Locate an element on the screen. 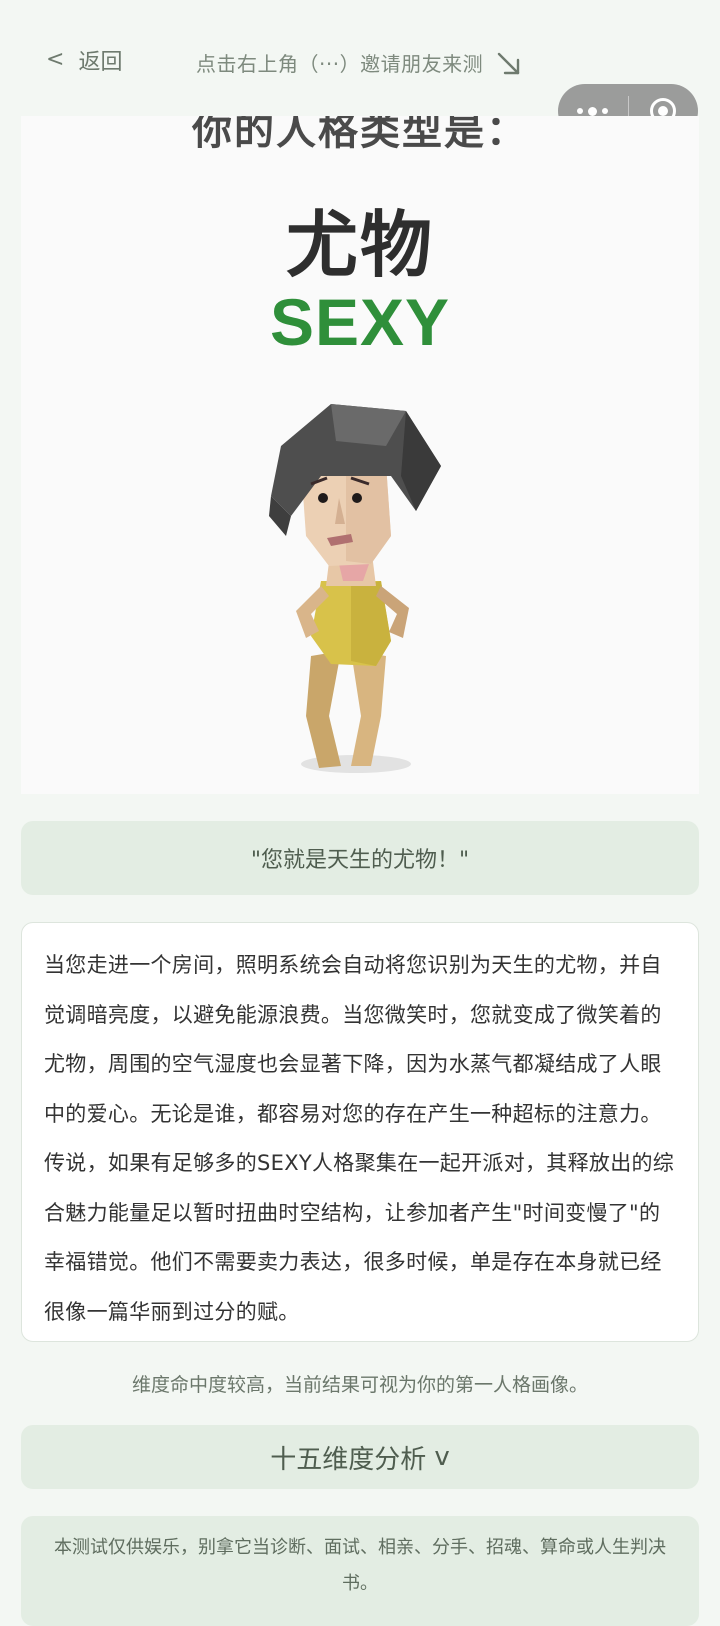 This screenshot has height=1626, width=720. chevron-left-icon: < is located at coordinates (55, 59).